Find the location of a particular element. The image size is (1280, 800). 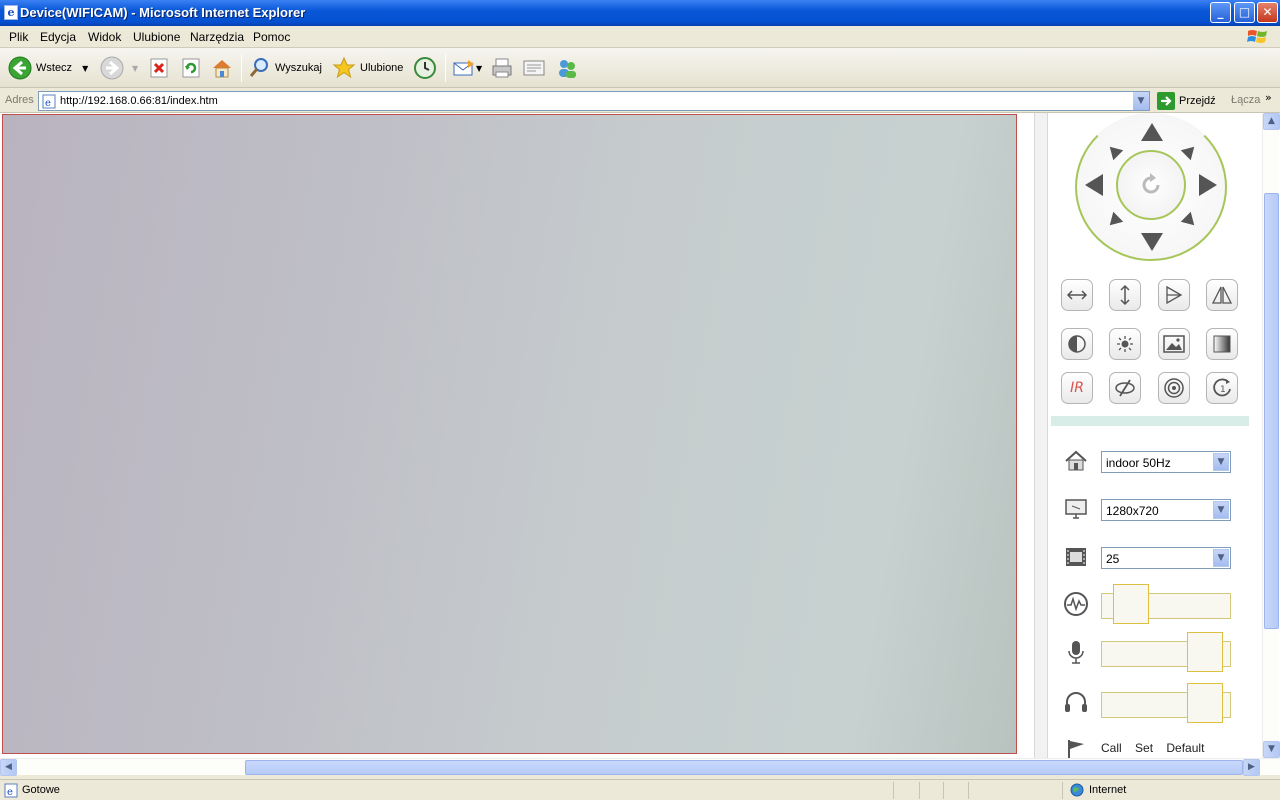

go-button: Przejdź is located at coordinates (1186, 101).